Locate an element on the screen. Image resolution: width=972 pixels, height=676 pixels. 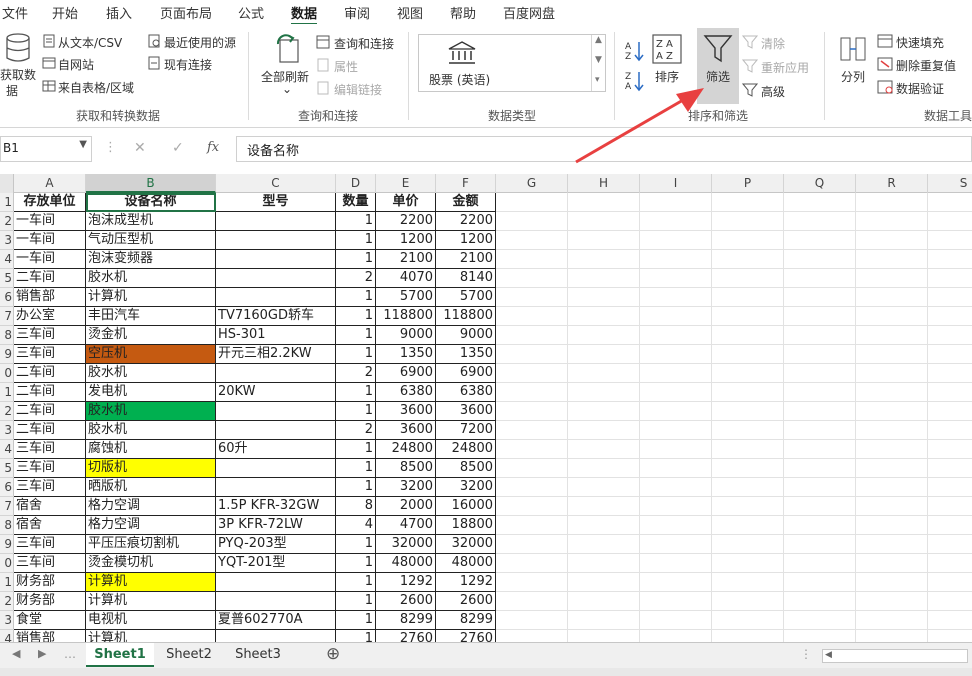
get-data-button: 获取数 is located at coordinates (18, 74).